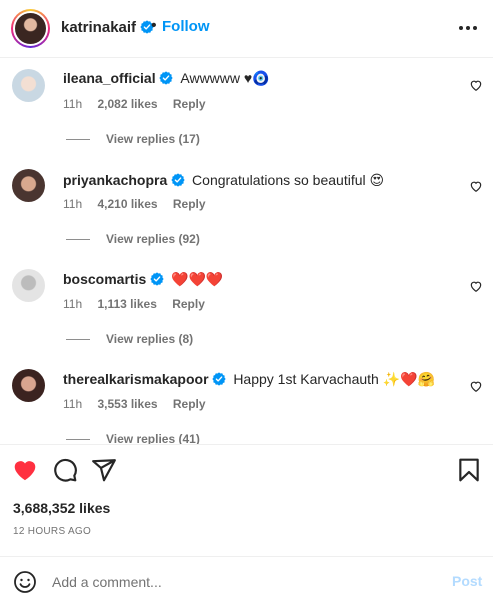 The width and height of the screenshot is (493, 605). I want to click on comment-line: ileana_official Awwwww ♥🧿, so click(166, 78).